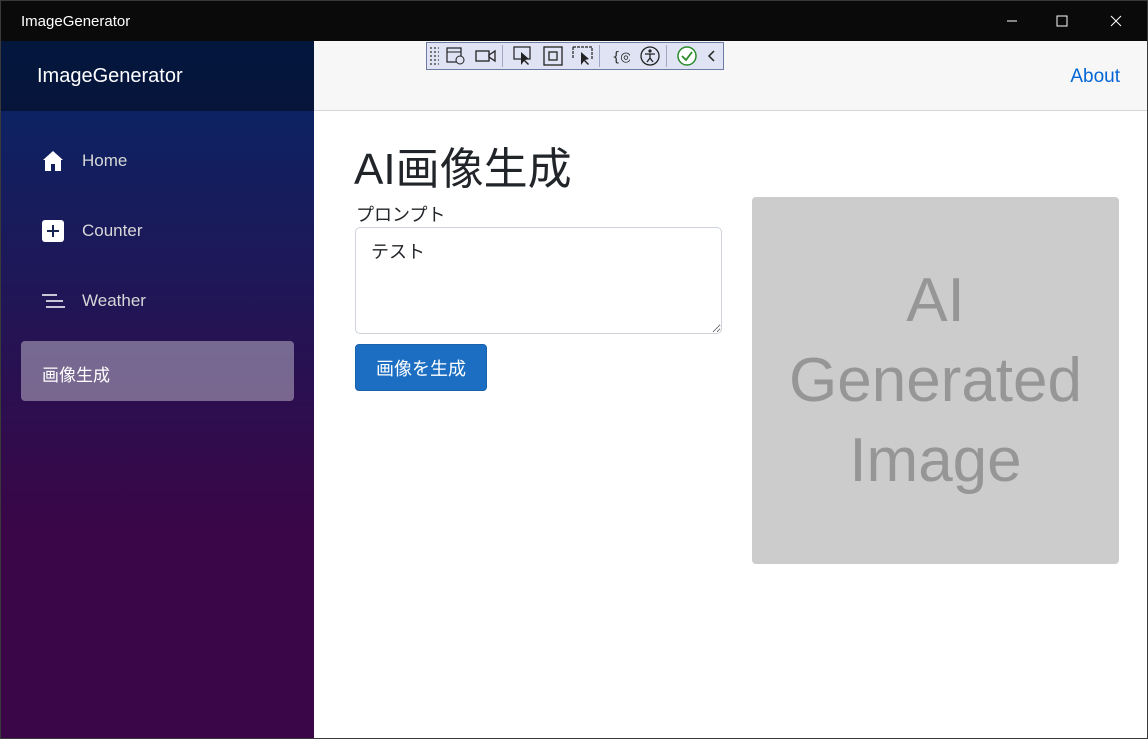 This screenshot has height=739, width=1148. I want to click on sidebar-item-home: Home, so click(157, 161).